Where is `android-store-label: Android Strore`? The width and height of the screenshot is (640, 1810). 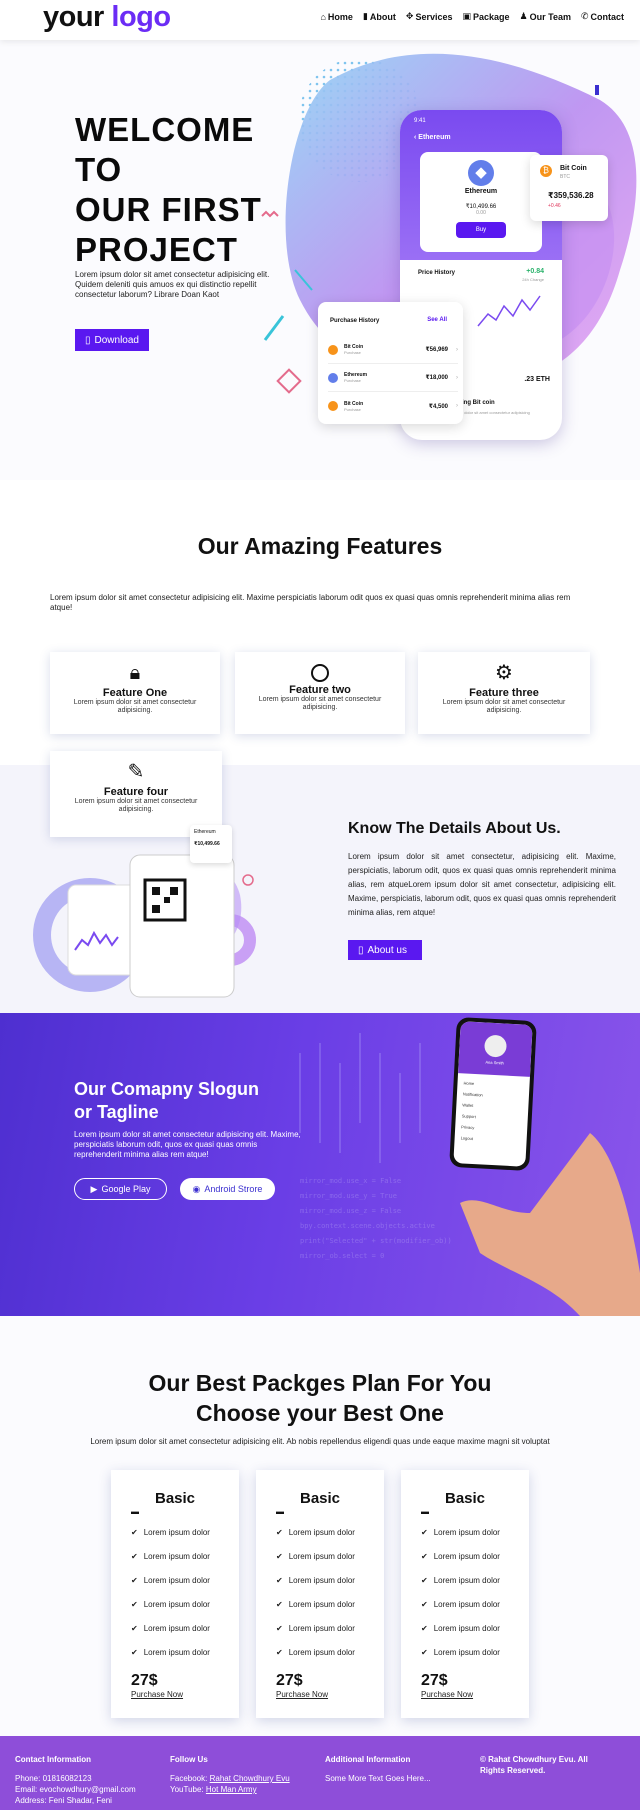 android-store-label: Android Strore is located at coordinates (233, 1189).